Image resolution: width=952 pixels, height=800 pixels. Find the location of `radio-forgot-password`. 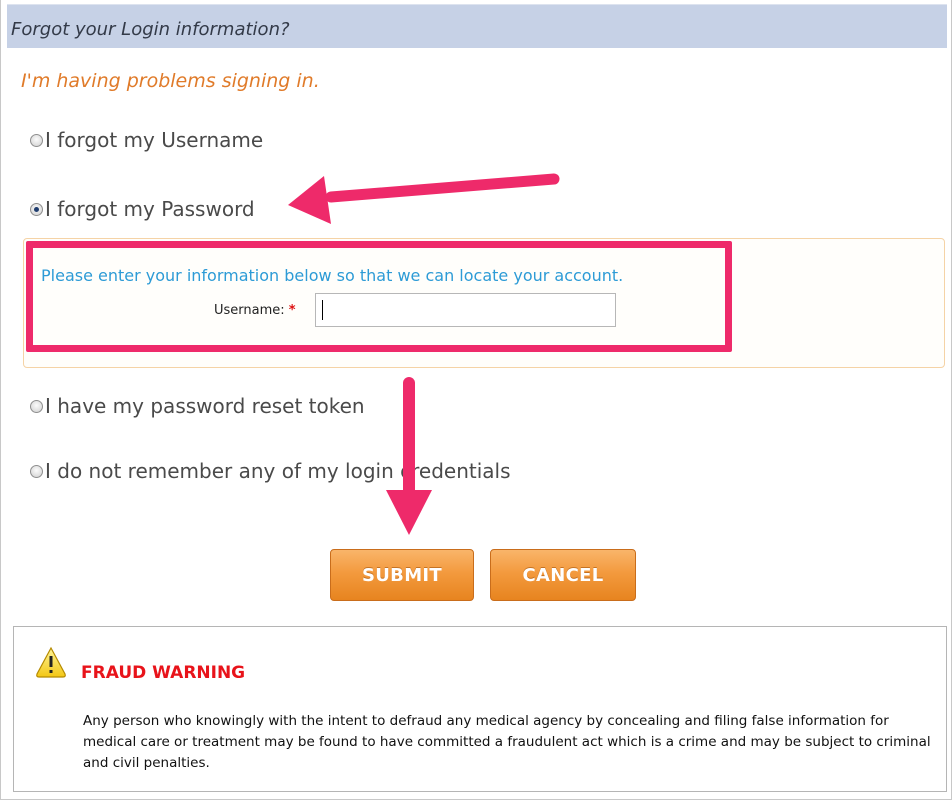

radio-forgot-password is located at coordinates (36, 209).